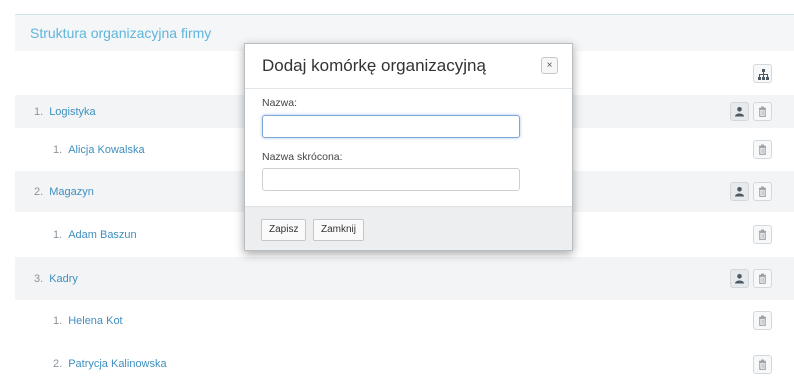  I want to click on tree-row-label: 2. Patrycja Kalinowska, so click(110, 364).